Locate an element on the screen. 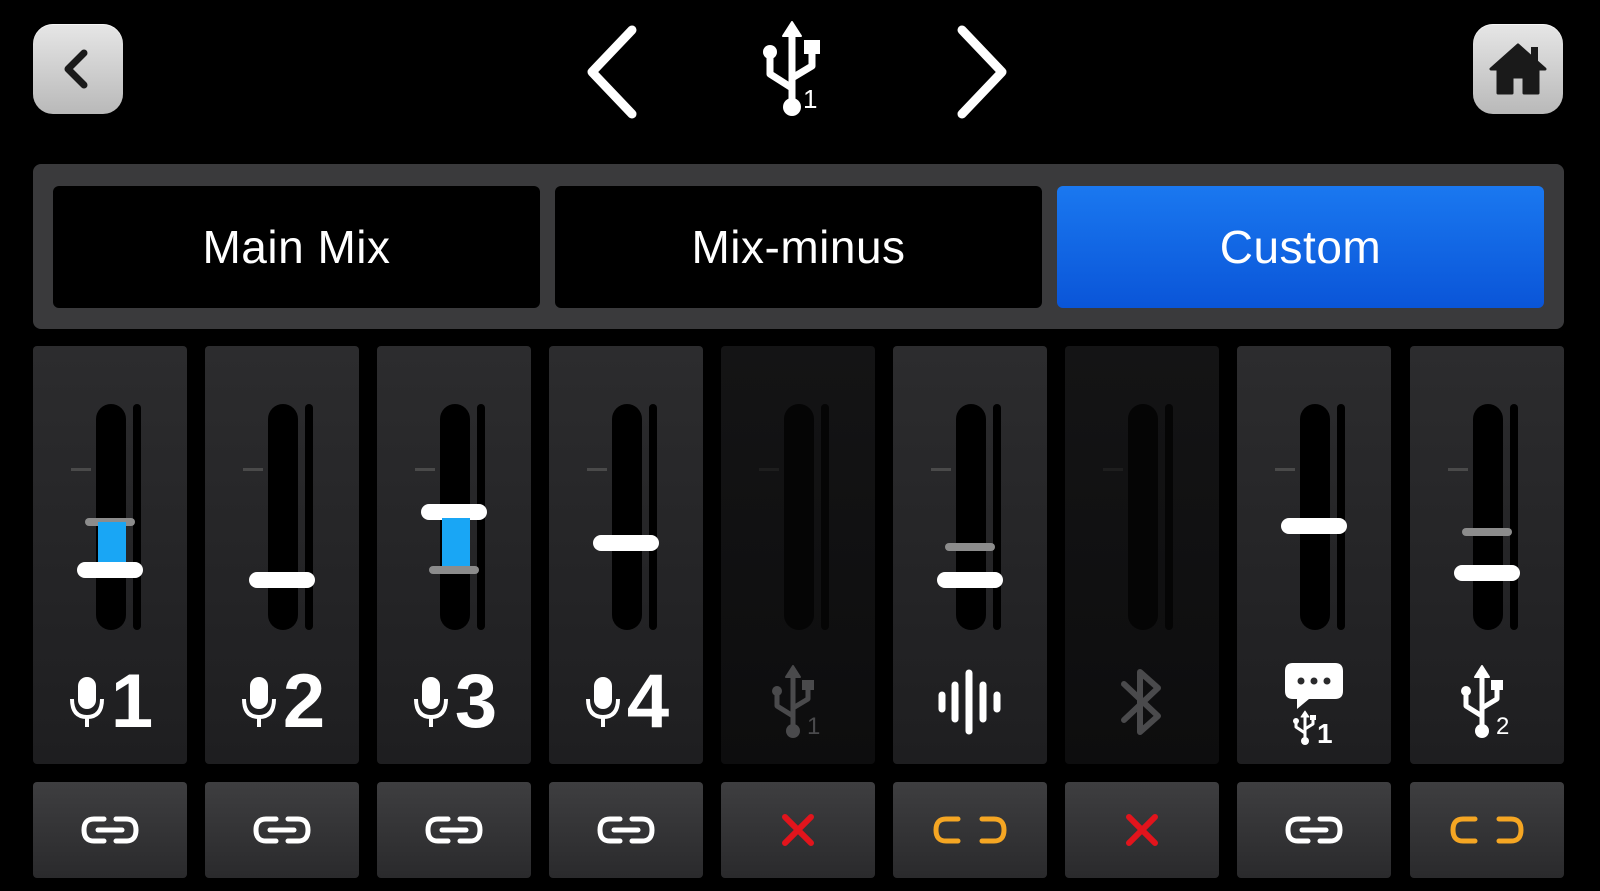 This screenshot has height=891, width=1600. tab-mix-minus: Mix-minus is located at coordinates (798, 247).